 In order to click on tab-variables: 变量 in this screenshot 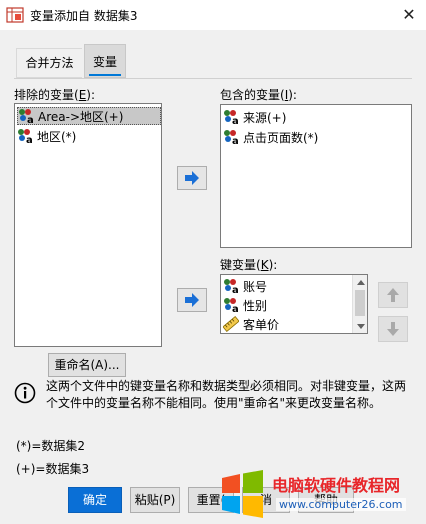, I will do `click(105, 61)`.